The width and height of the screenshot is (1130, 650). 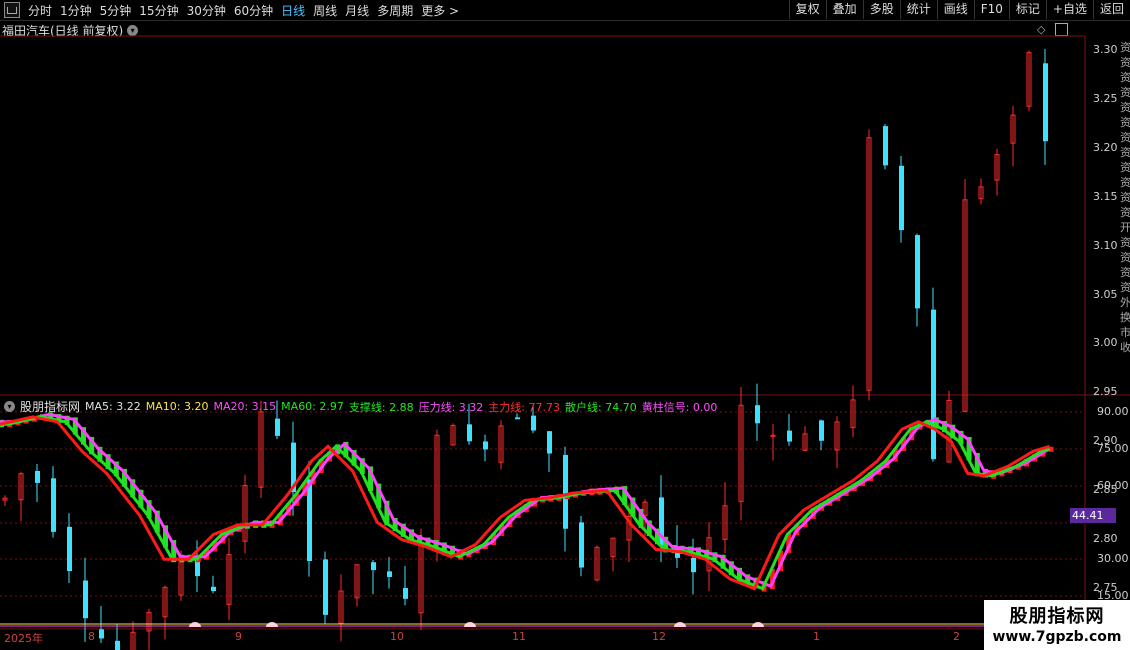 I want to click on date-label-4: 11, so click(x=519, y=636).